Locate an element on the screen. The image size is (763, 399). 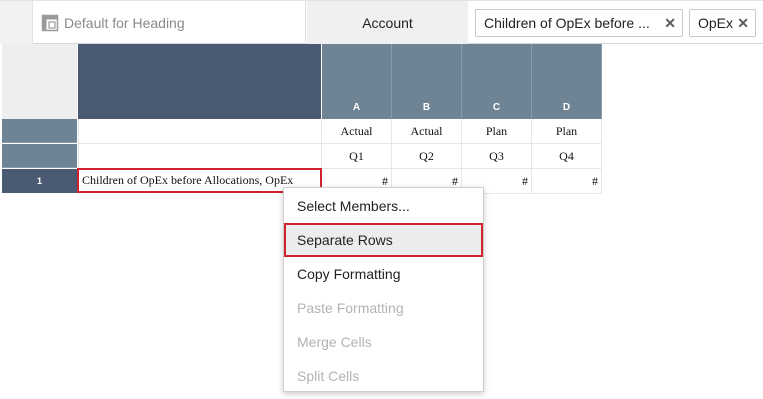
scenario-cell-d: Plan is located at coordinates (567, 131).